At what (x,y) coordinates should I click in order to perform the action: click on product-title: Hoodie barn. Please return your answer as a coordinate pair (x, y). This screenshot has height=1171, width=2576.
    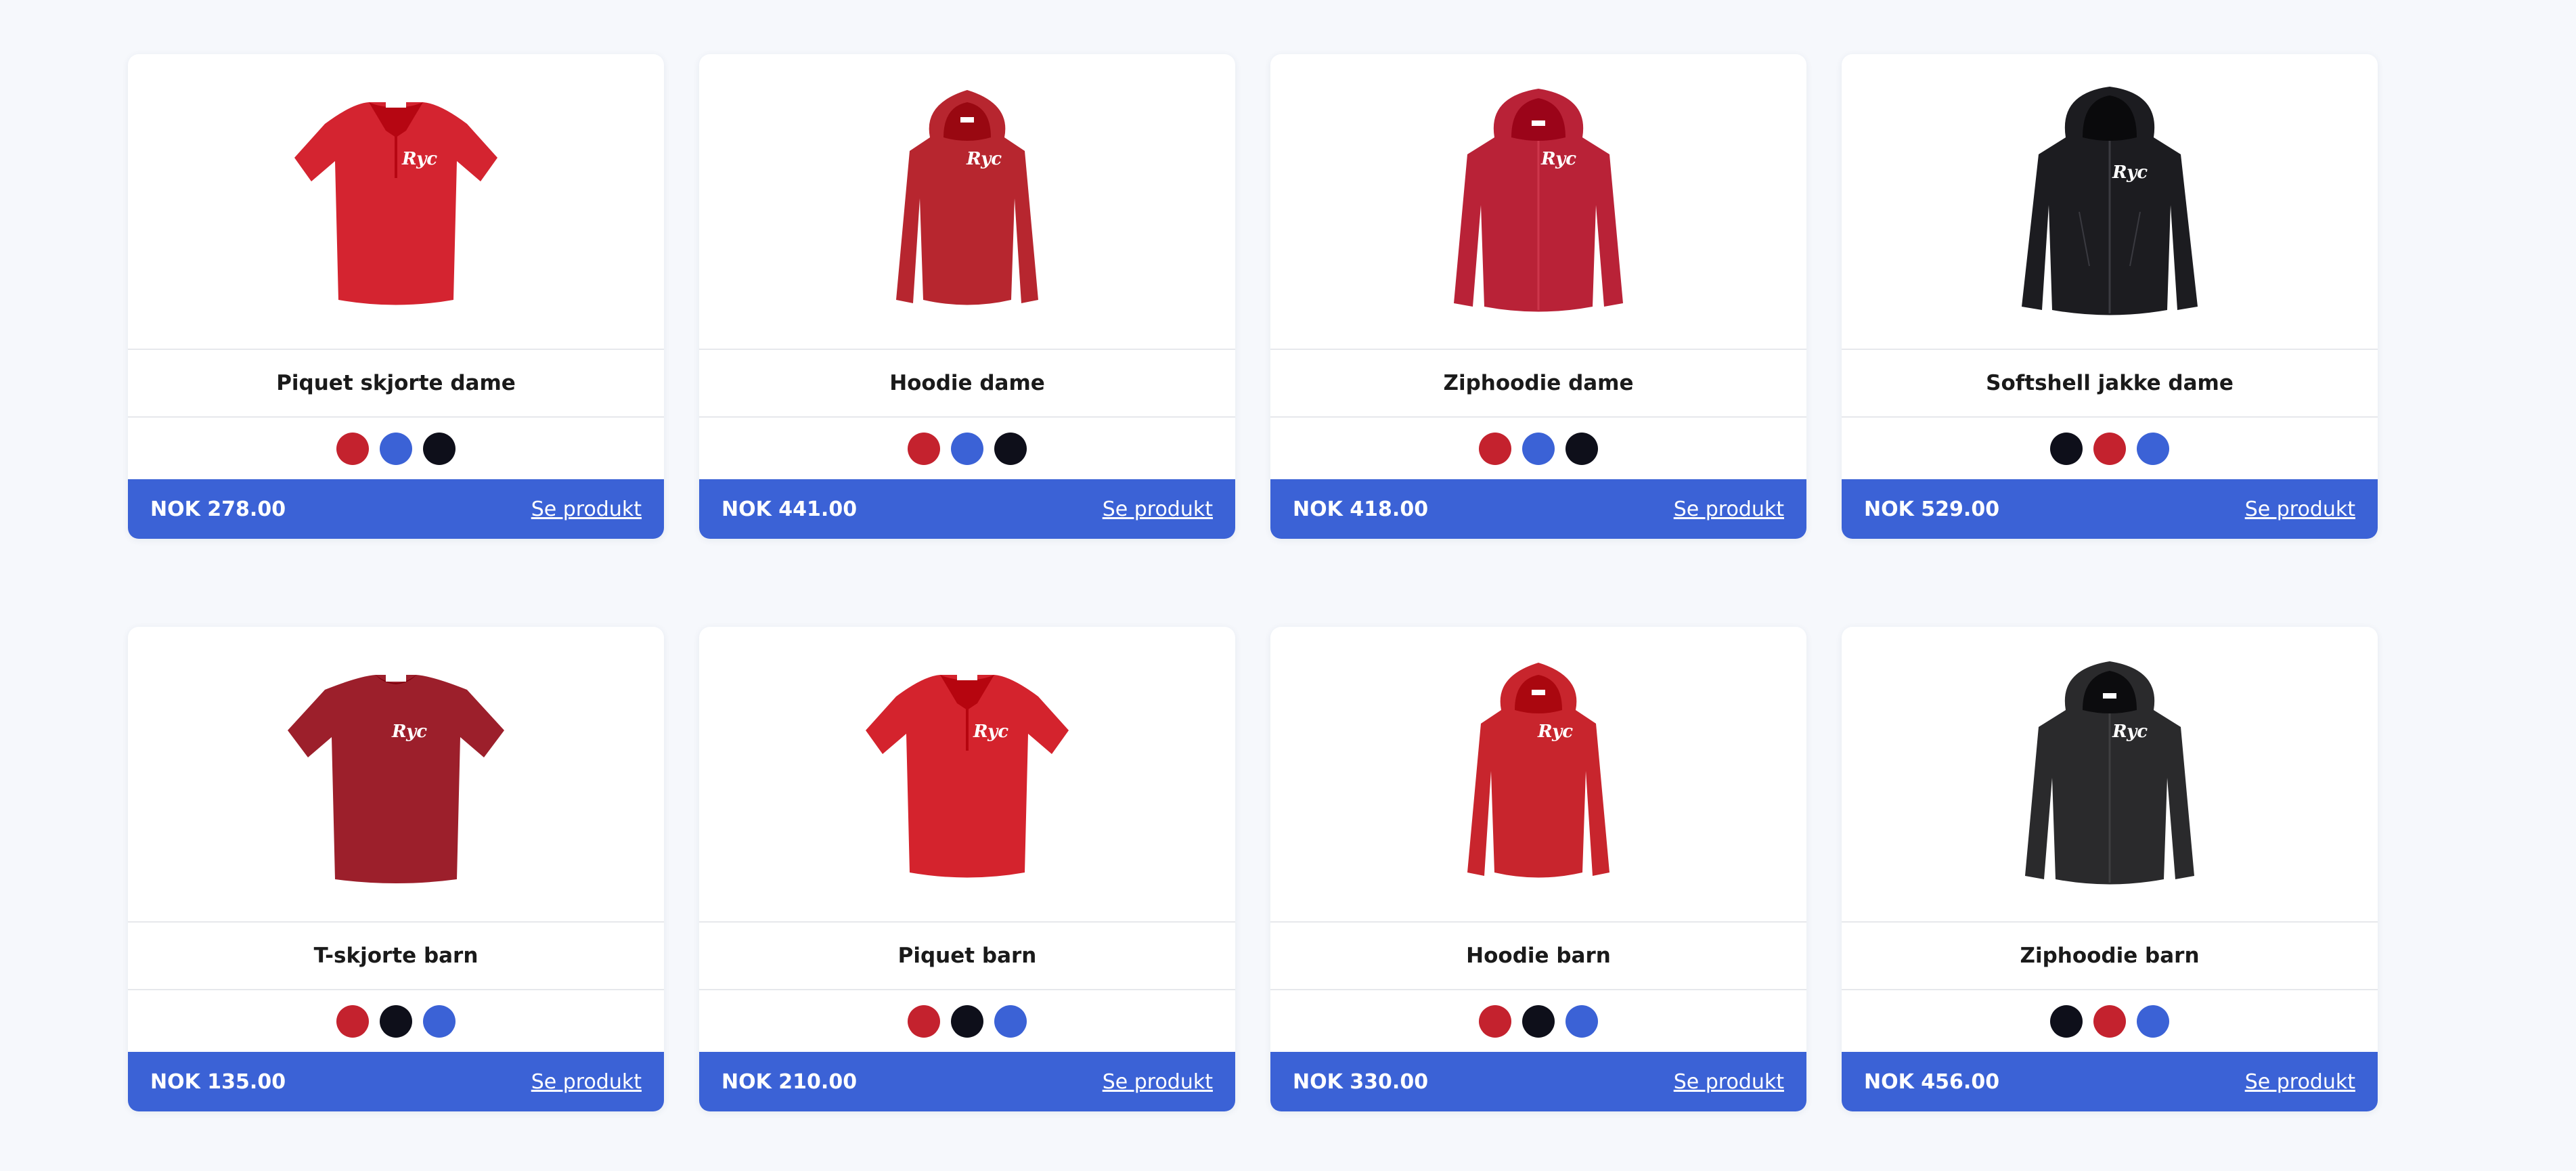
    Looking at the image, I should click on (1538, 956).